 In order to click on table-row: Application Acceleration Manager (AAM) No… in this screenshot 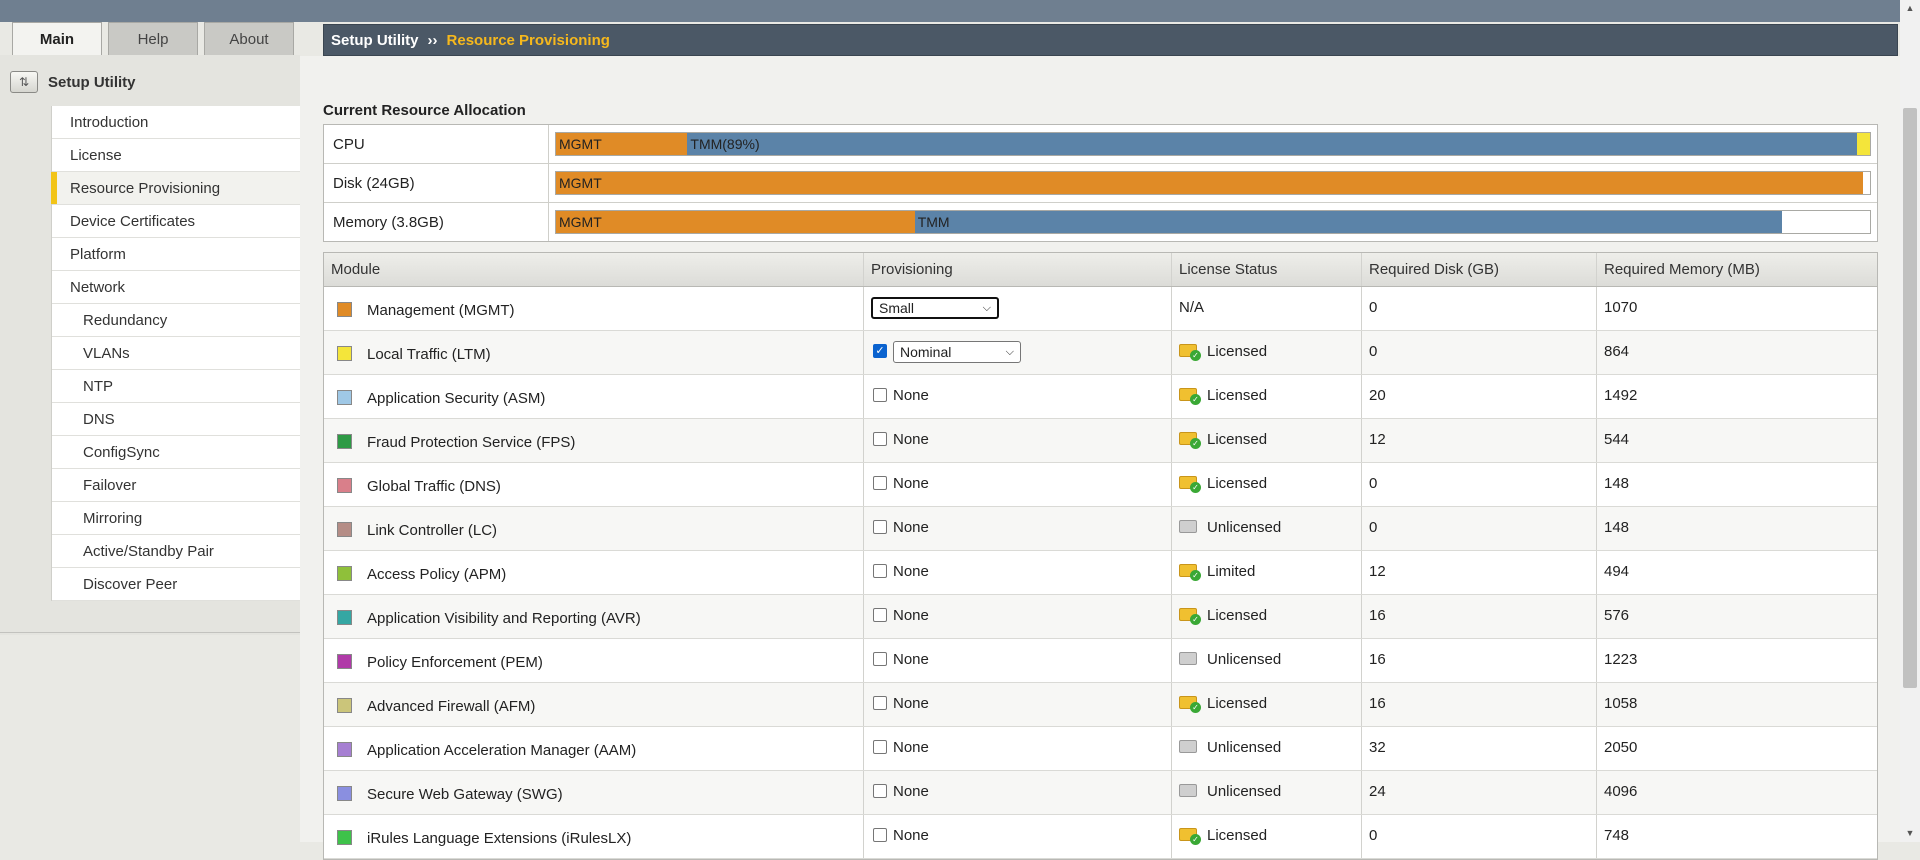, I will do `click(1100, 749)`.